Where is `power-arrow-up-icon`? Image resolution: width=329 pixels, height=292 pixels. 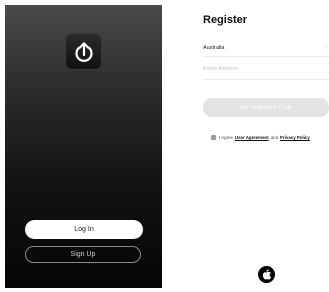
power-arrow-up-icon is located at coordinates (83, 51).